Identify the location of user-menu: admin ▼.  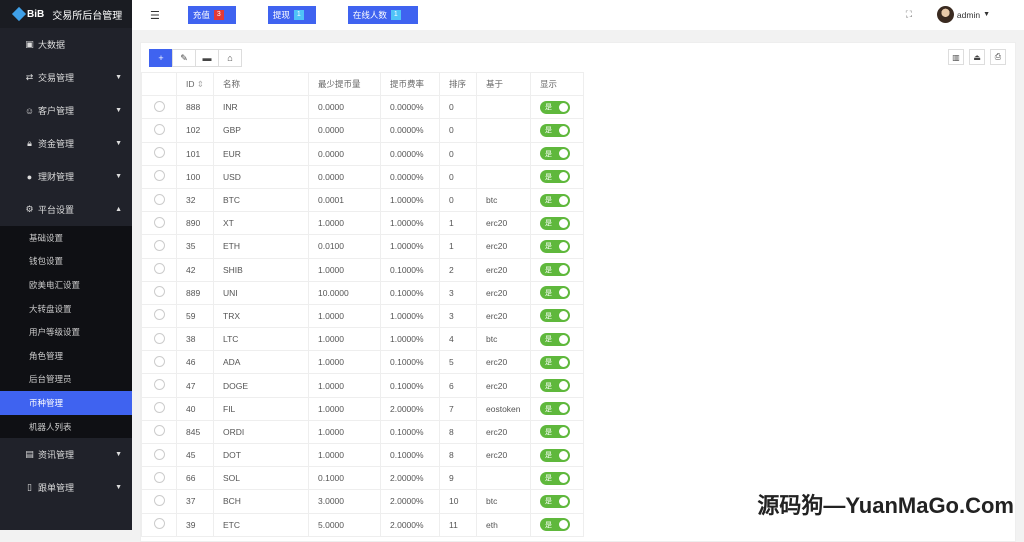
(963, 14).